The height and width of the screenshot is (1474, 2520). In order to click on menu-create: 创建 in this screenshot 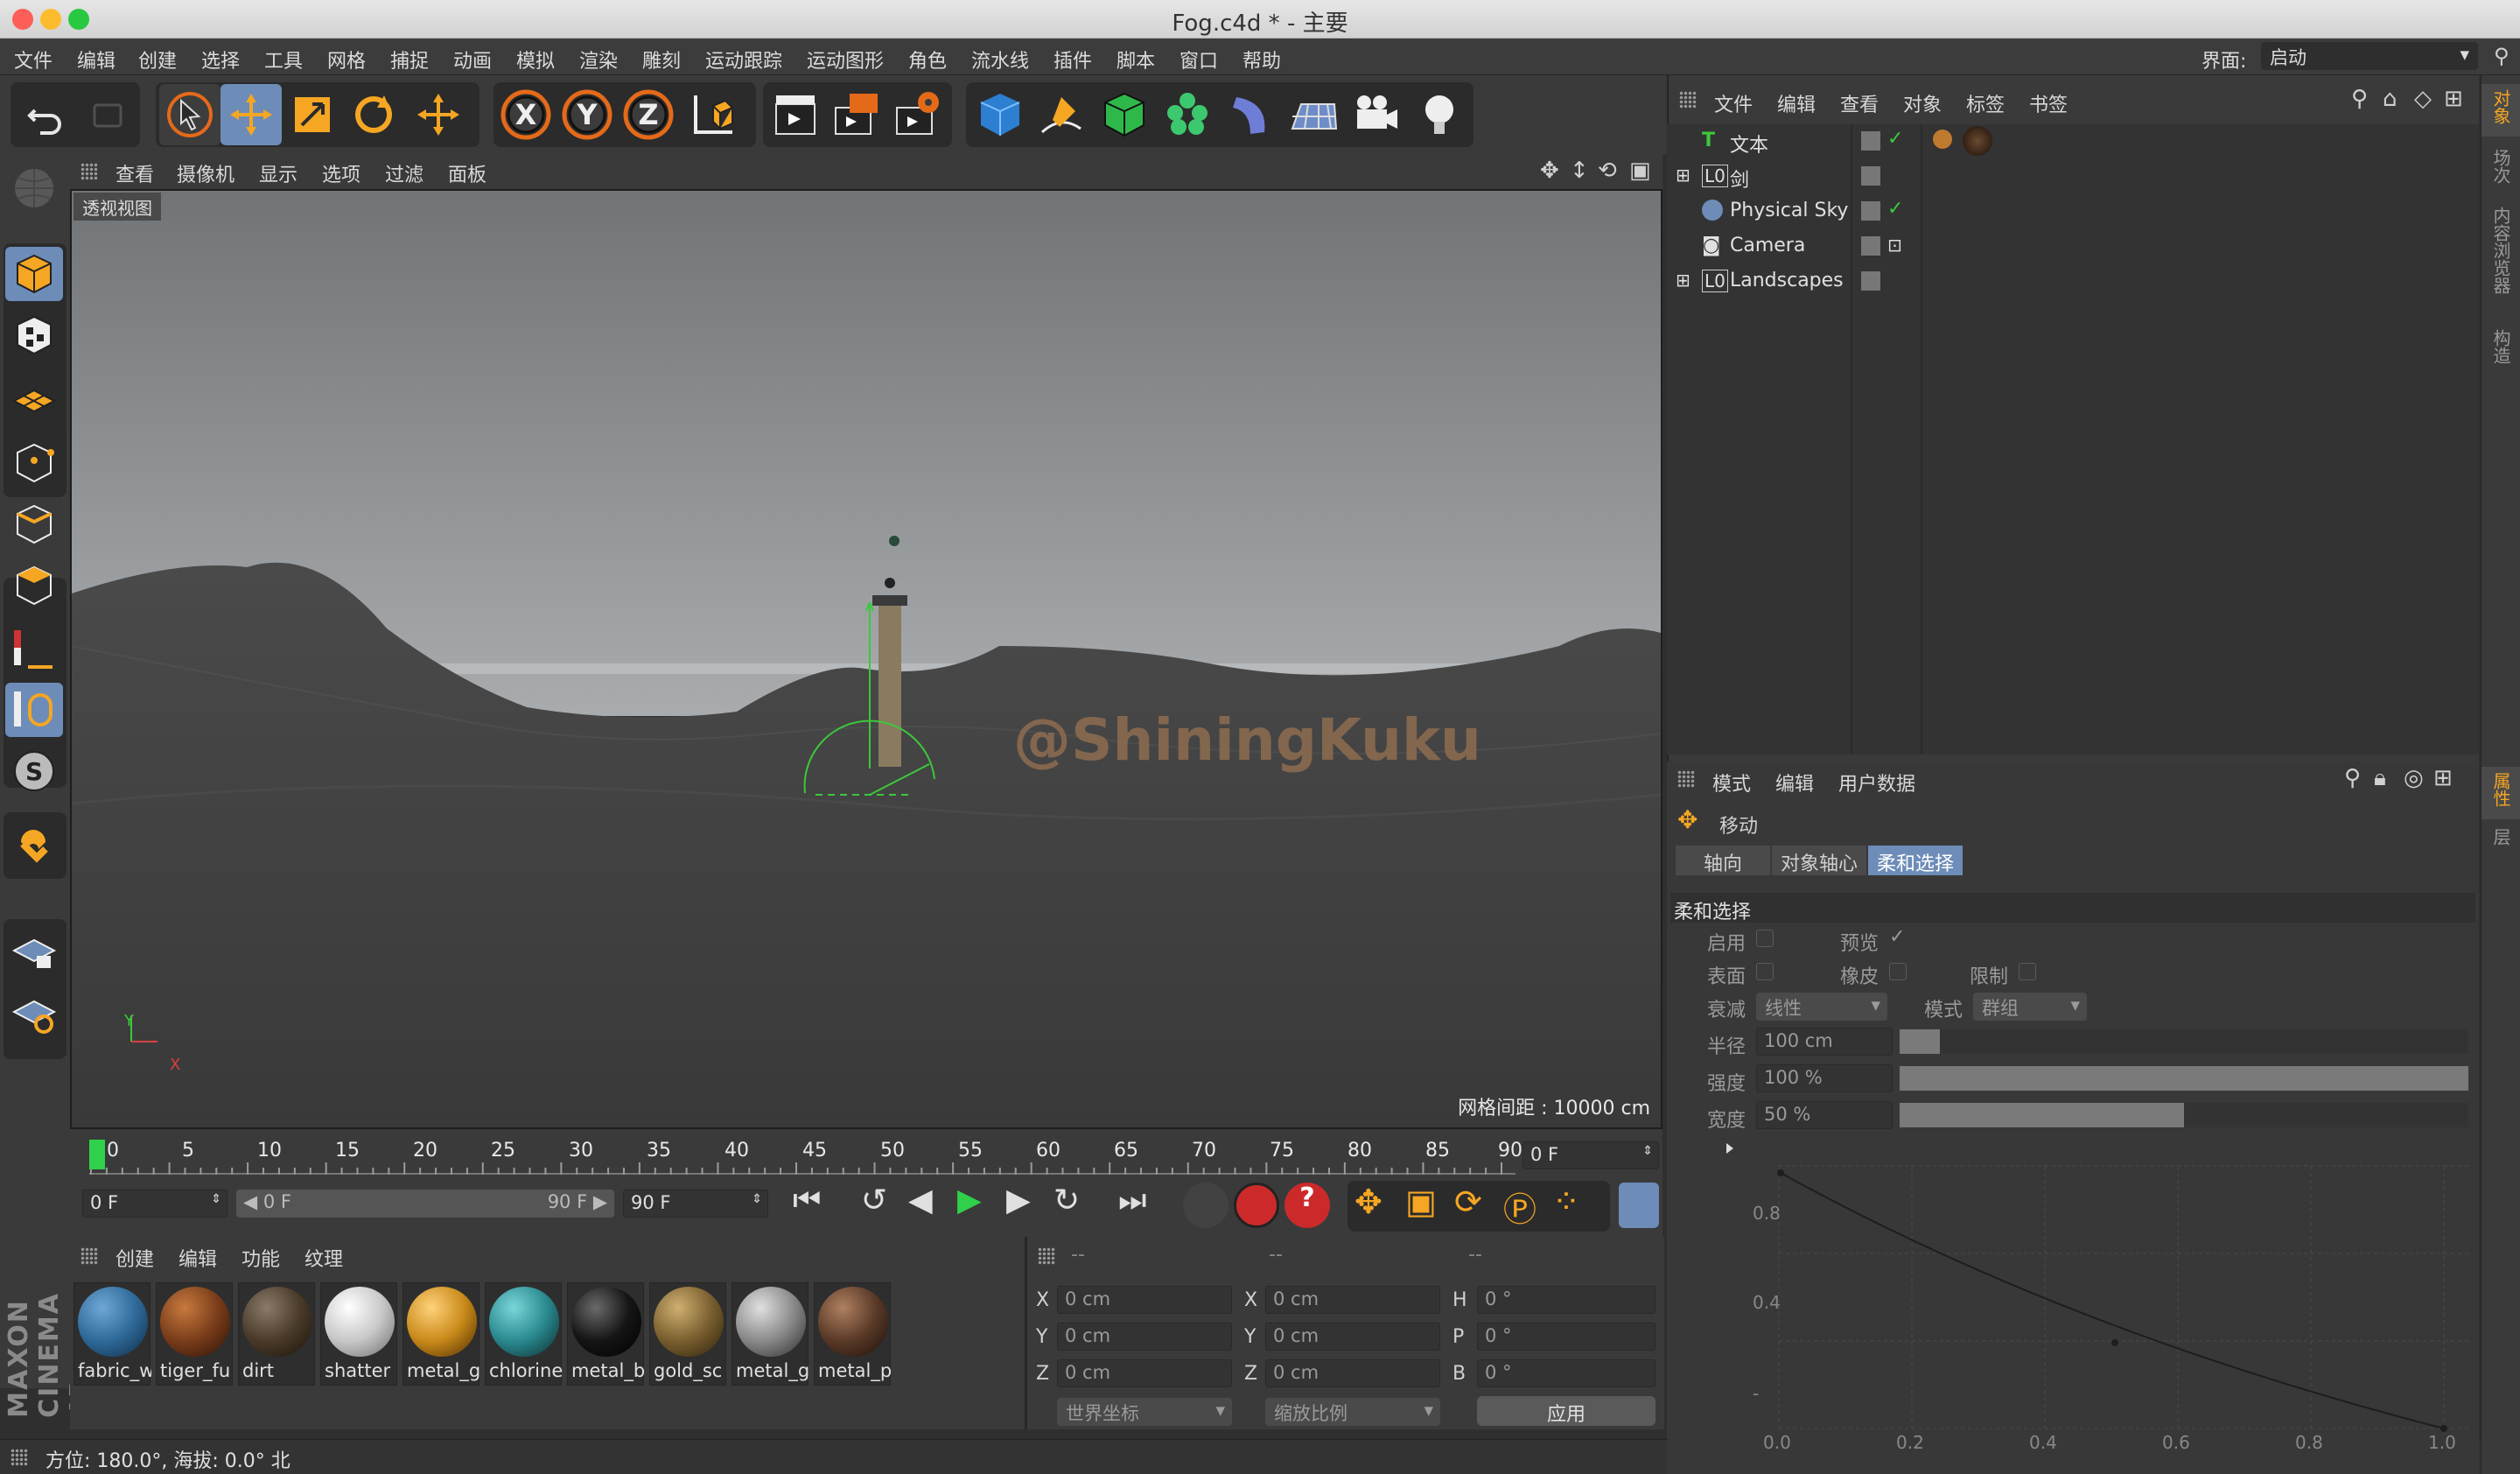, I will do `click(157, 60)`.